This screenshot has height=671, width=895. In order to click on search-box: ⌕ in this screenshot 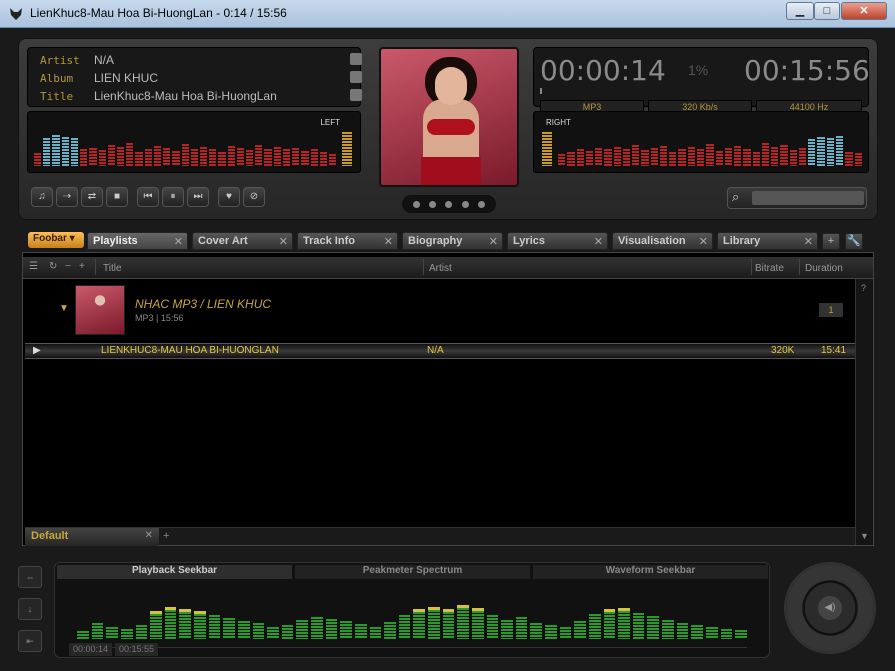, I will do `click(797, 198)`.